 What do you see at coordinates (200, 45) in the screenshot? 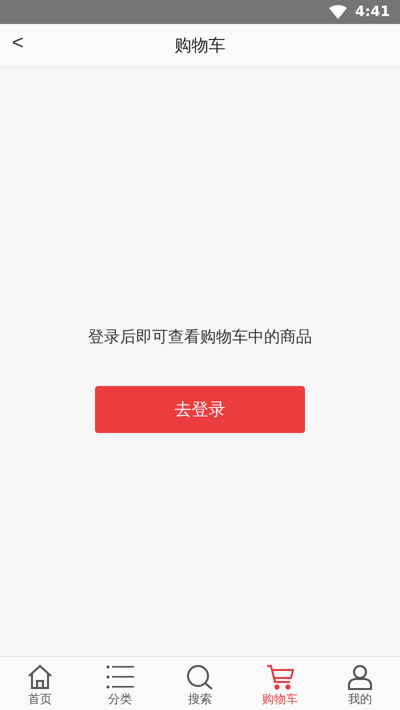
I see `page-title: 购物车` at bounding box center [200, 45].